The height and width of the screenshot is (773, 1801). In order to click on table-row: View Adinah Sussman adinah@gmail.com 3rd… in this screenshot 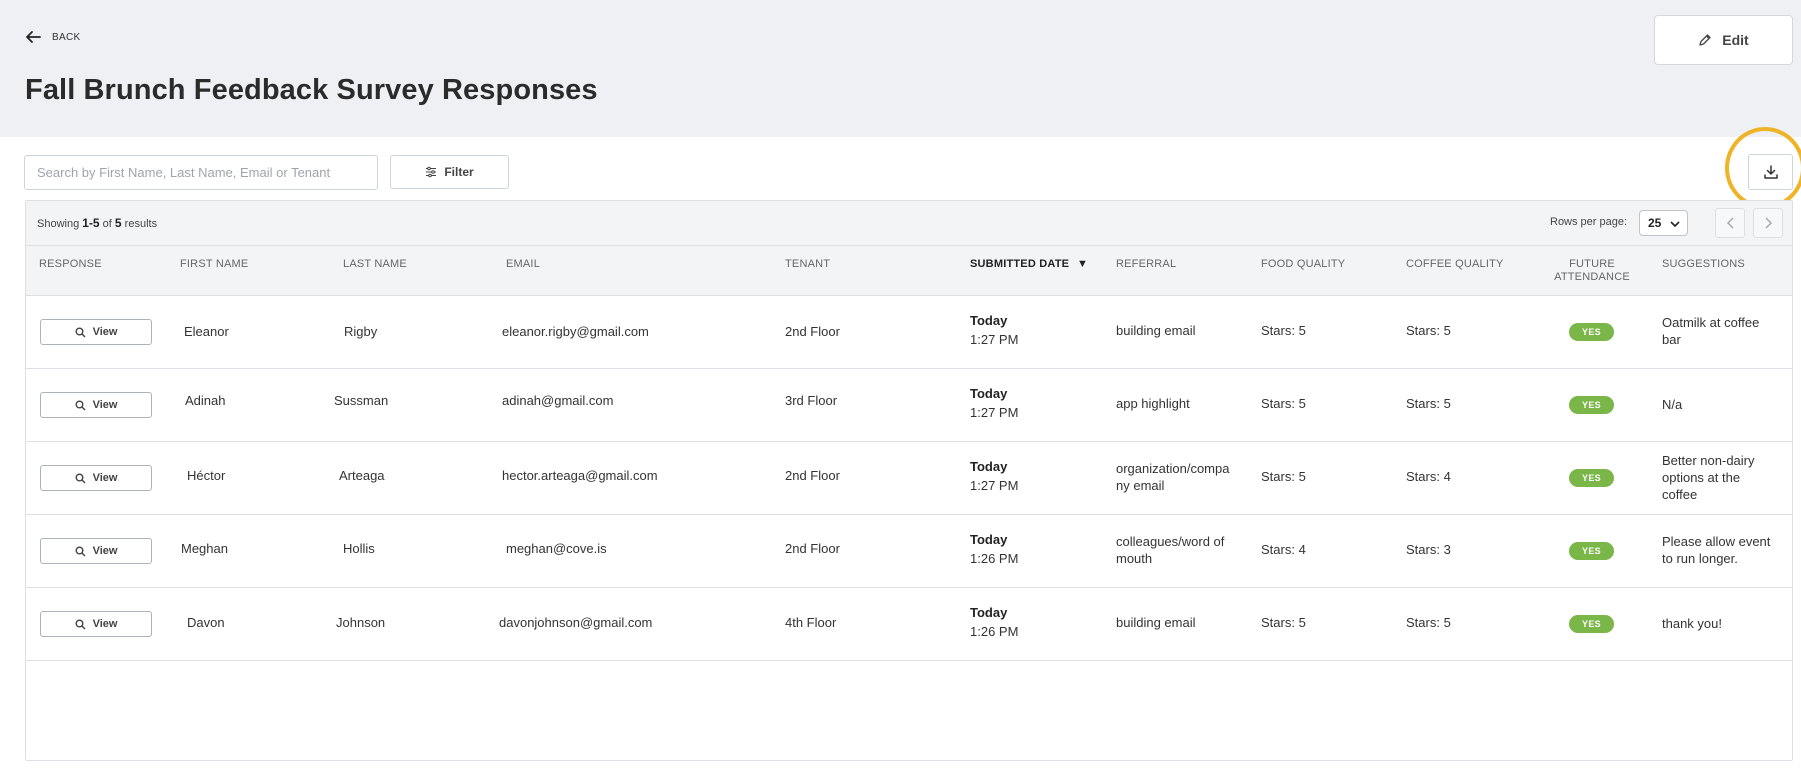, I will do `click(909, 405)`.